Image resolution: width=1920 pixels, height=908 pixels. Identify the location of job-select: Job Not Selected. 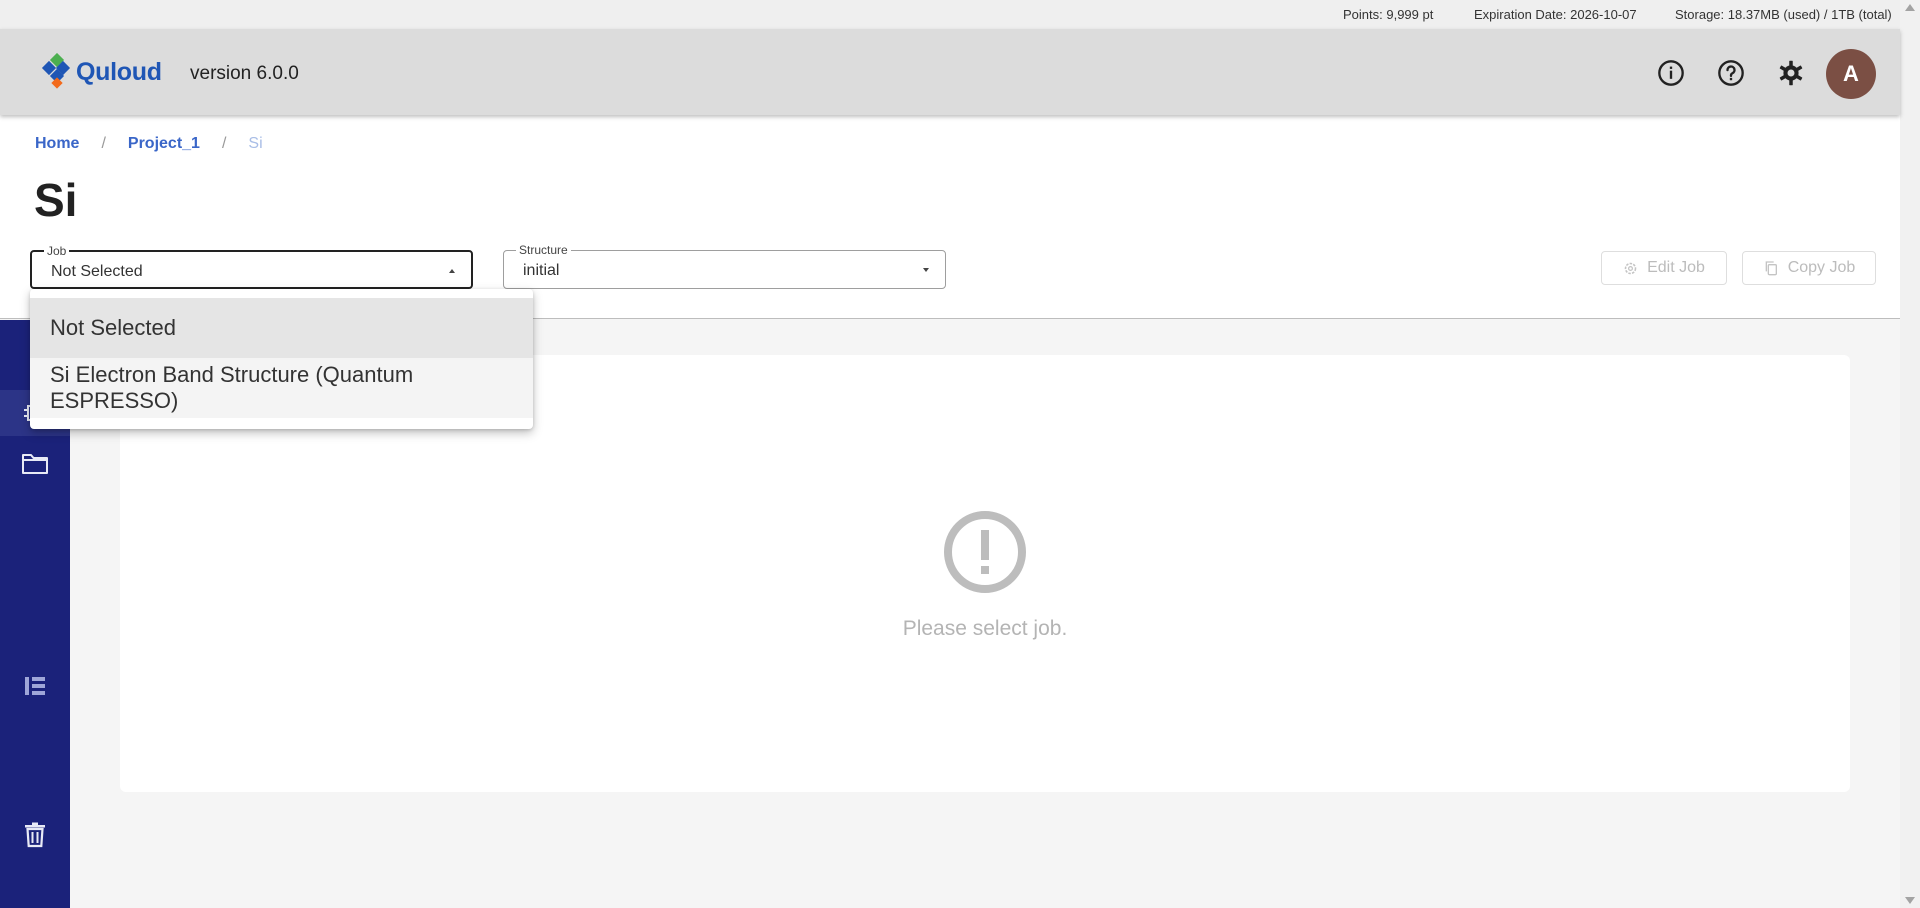
(251, 266).